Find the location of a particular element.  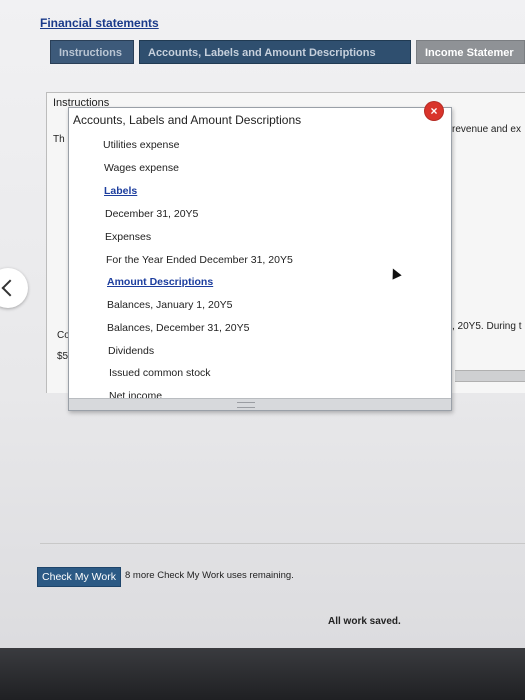

panel-text-fragment: revenue and ex is located at coordinates (486, 129).